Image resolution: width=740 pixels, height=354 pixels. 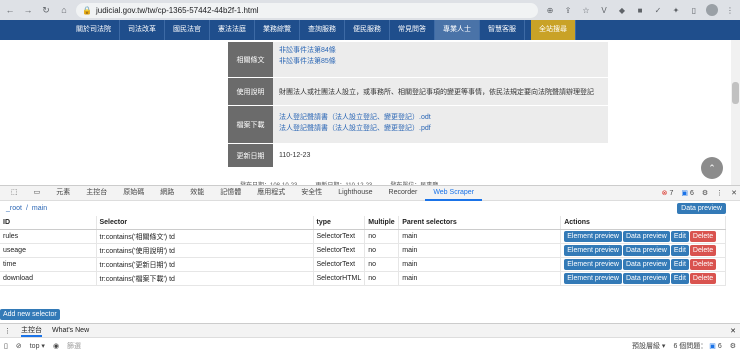 I want to click on back-icon: ←, so click(x=10, y=10).